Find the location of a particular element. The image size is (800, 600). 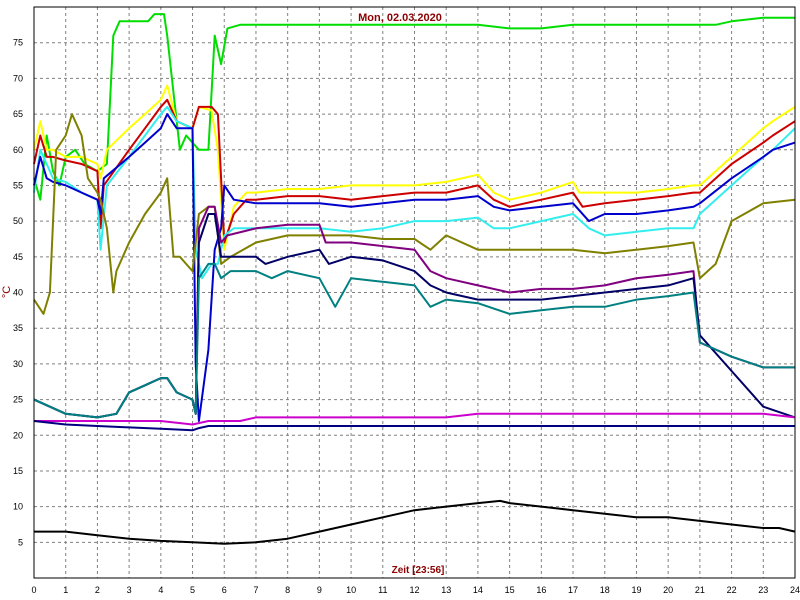

y-tick-labels: 5 10 15 20 25 30 35 40 45 50 55 60 65 70 75 is located at coordinates (18, 293).